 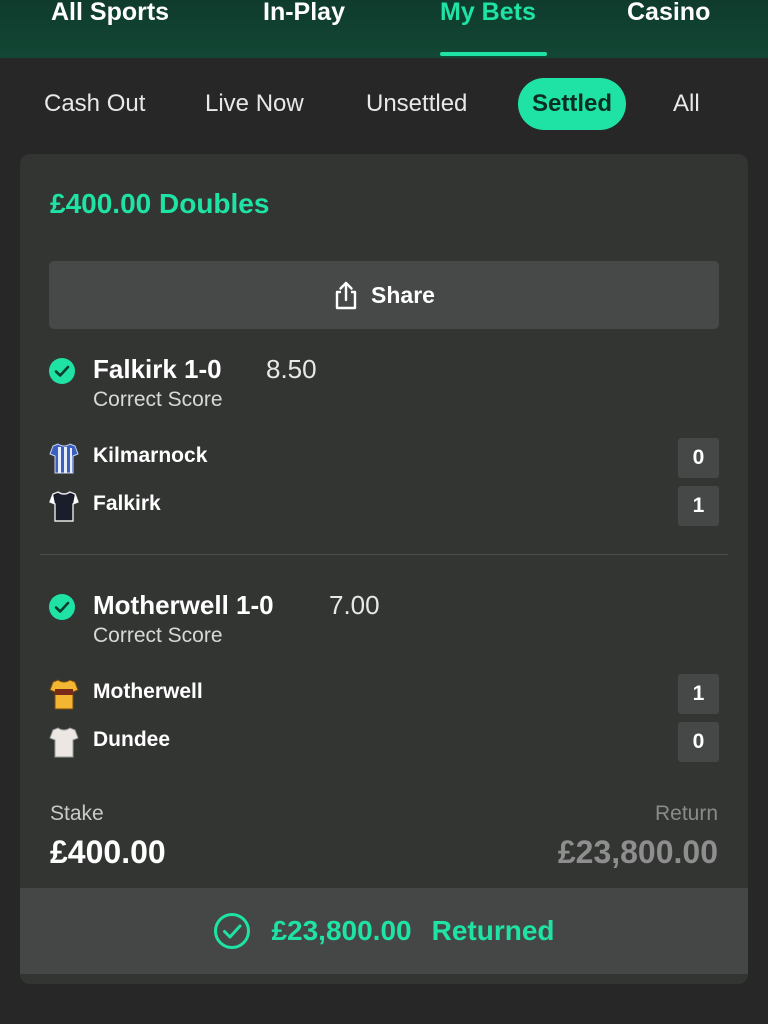 What do you see at coordinates (346, 295) in the screenshot?
I see `share-icon` at bounding box center [346, 295].